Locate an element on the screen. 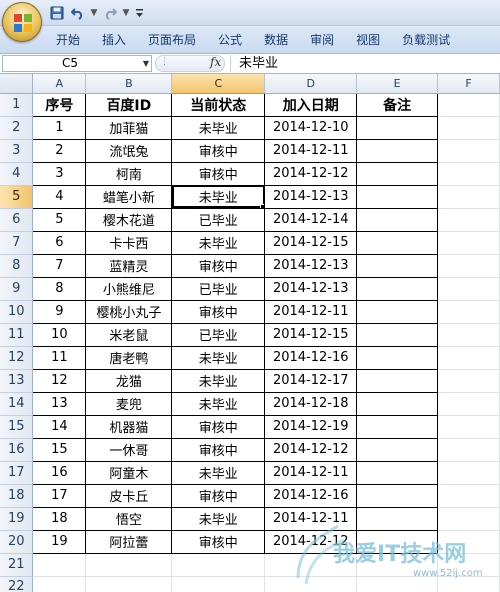 Image resolution: width=500 pixels, height=592 pixels. cell-d8: 2014-12-13 is located at coordinates (311, 265).